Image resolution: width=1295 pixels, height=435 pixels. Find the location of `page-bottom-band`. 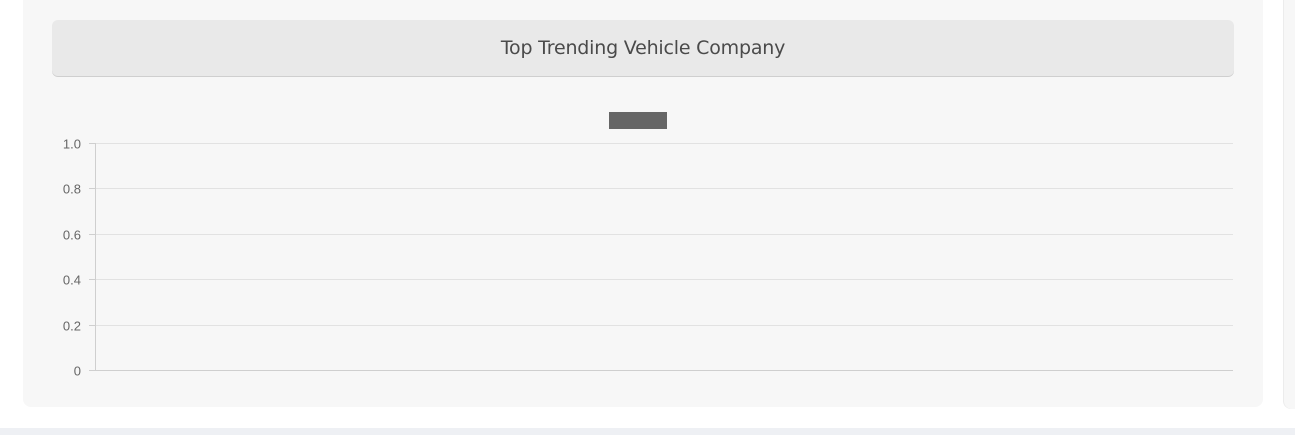

page-bottom-band is located at coordinates (647, 431).